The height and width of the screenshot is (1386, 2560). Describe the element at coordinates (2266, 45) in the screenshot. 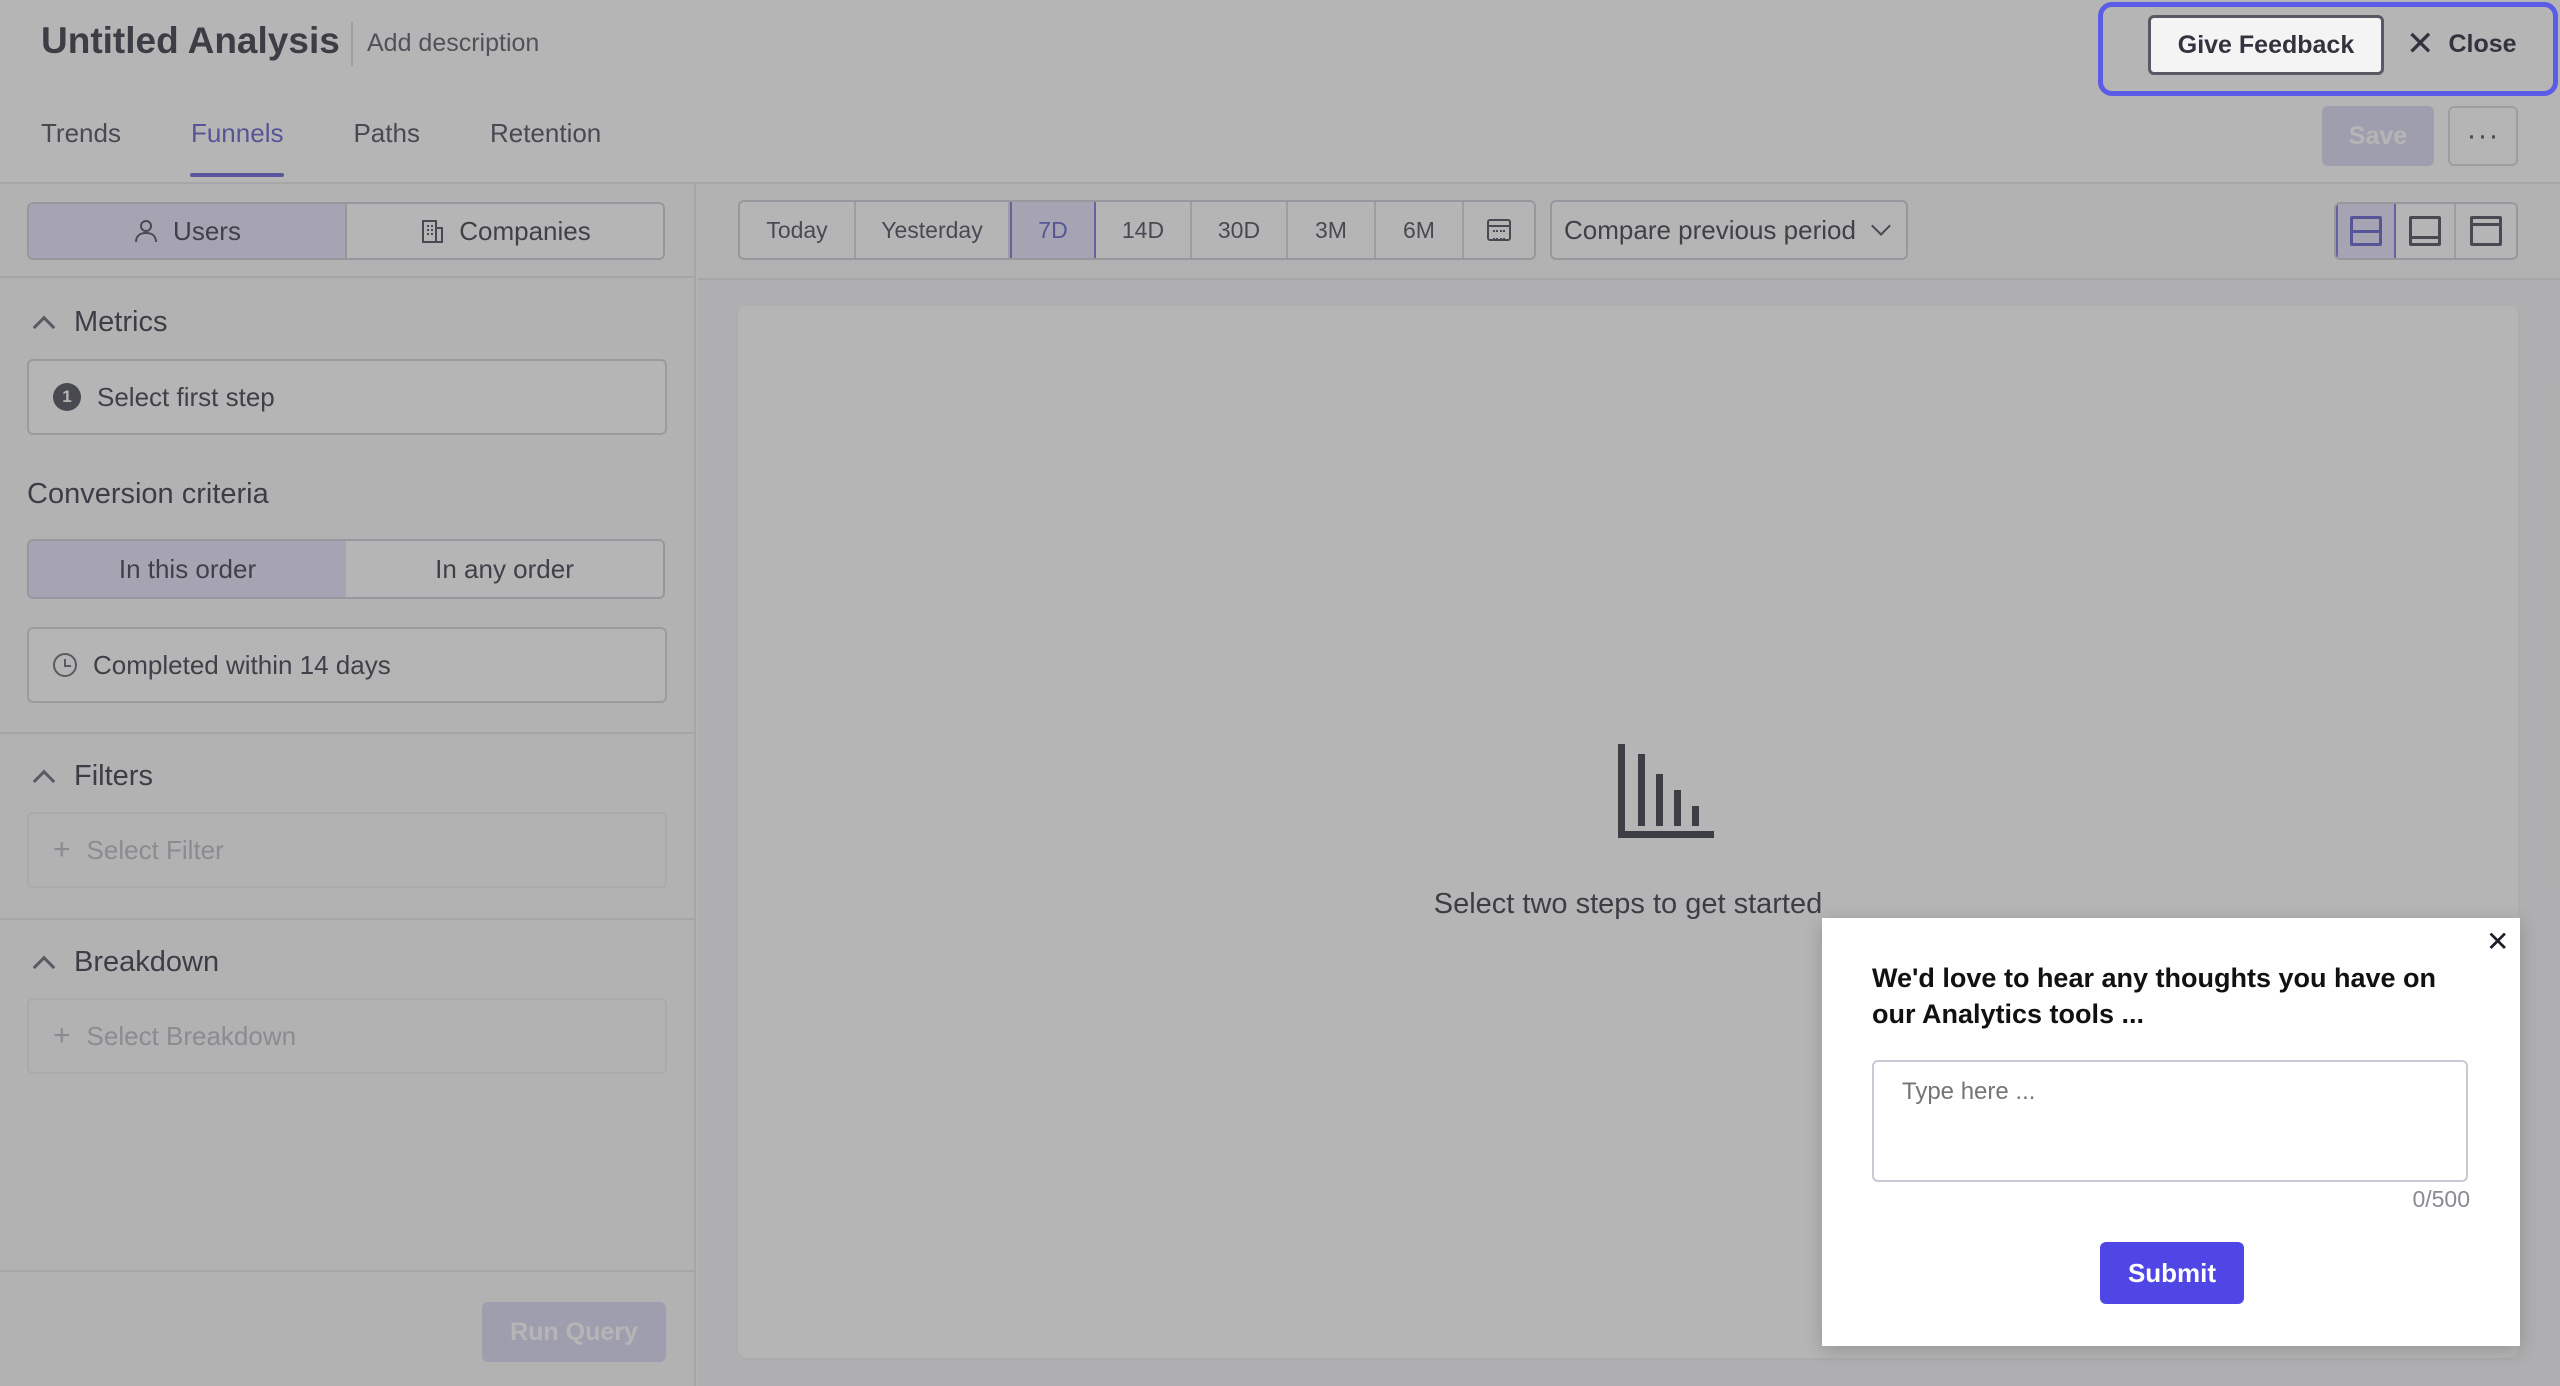

I see `give-feedback-button: Give Feedback` at that location.